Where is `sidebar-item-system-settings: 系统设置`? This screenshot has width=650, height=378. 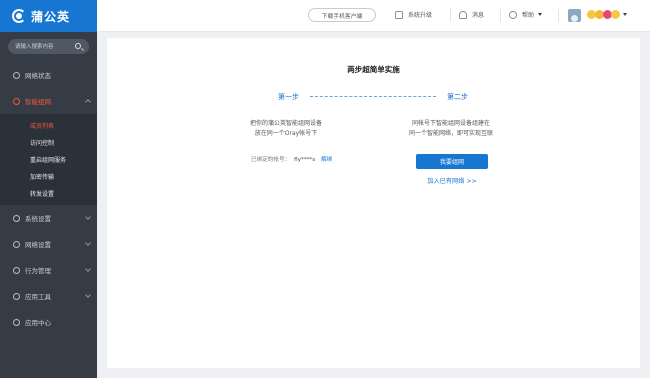 sidebar-item-system-settings: 系统设置 is located at coordinates (48, 218).